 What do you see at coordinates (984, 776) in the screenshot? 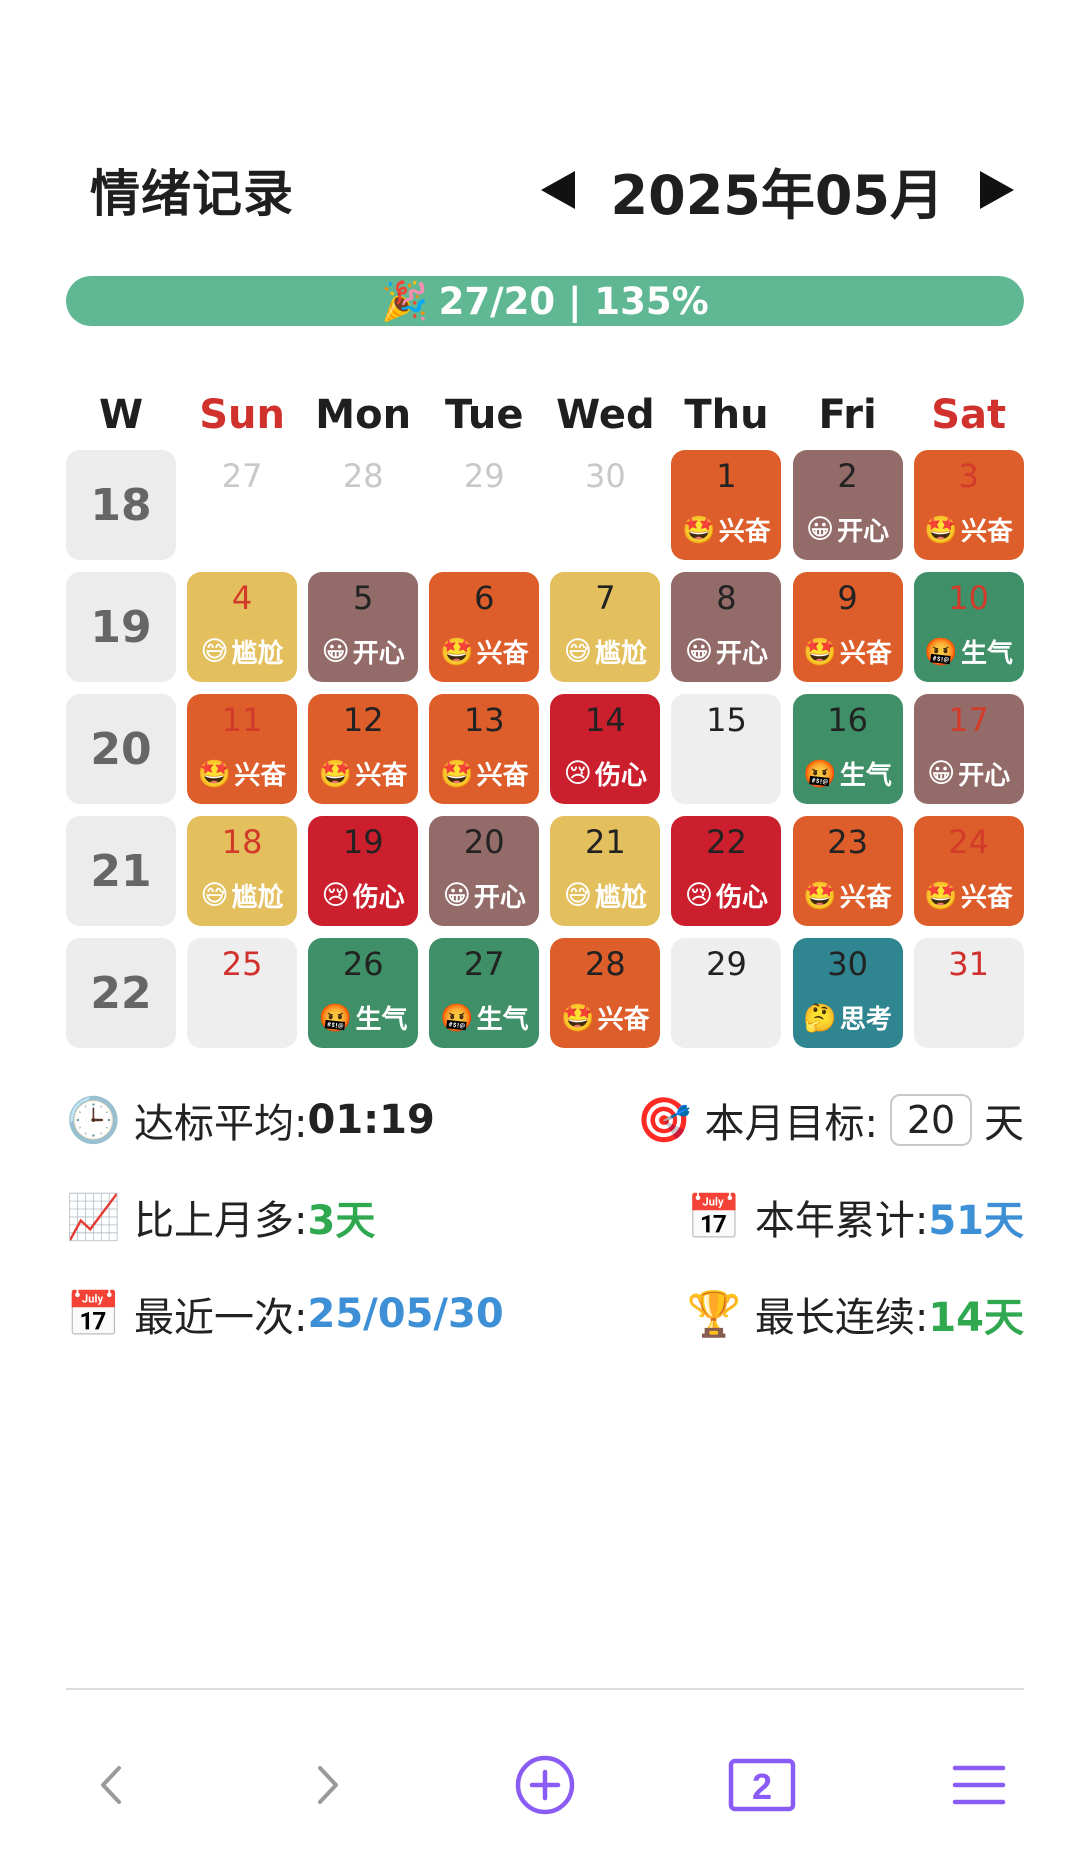
I see `mood-label: 开心` at bounding box center [984, 776].